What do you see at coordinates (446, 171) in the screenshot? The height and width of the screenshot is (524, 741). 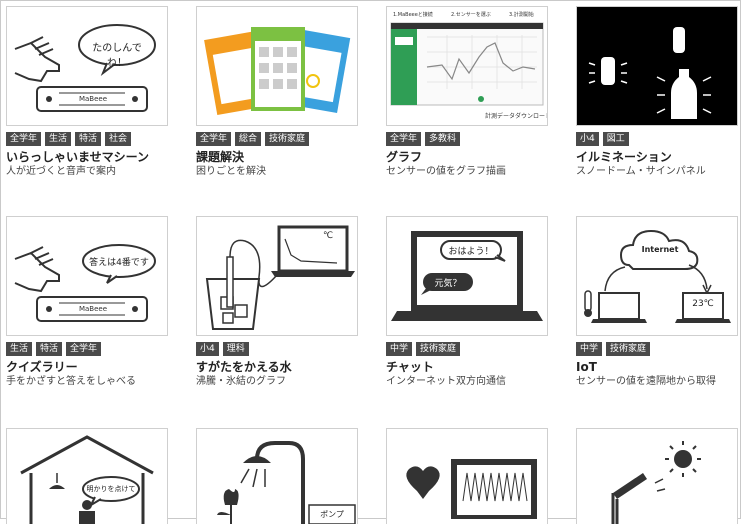 I see `card-description: センサーの値をグラフ描画` at bounding box center [446, 171].